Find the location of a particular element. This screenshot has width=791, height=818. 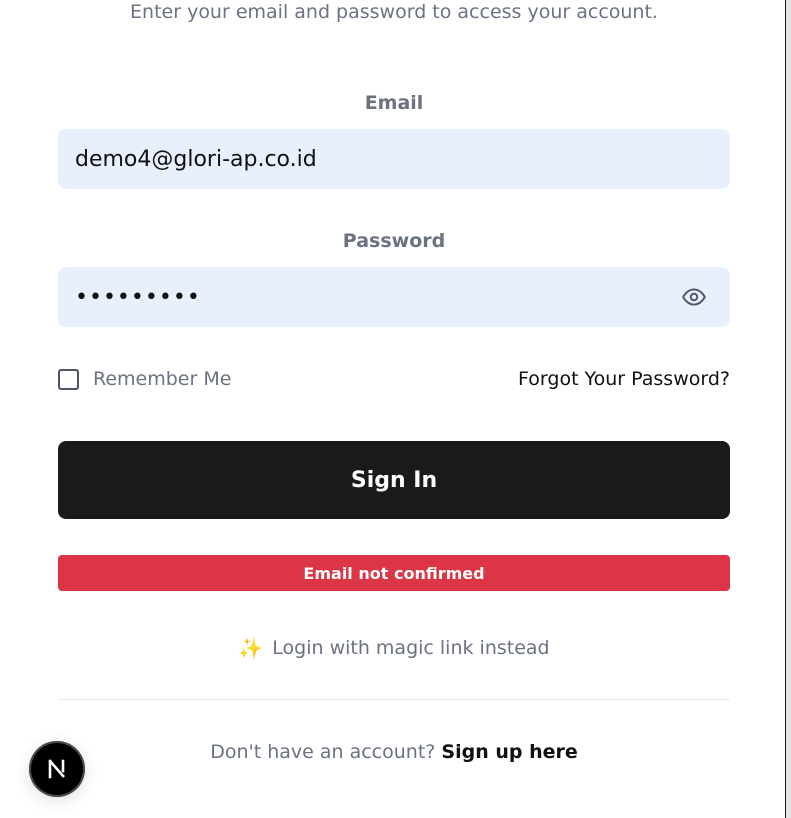

nextjs-n-glyph is located at coordinates (56, 769).